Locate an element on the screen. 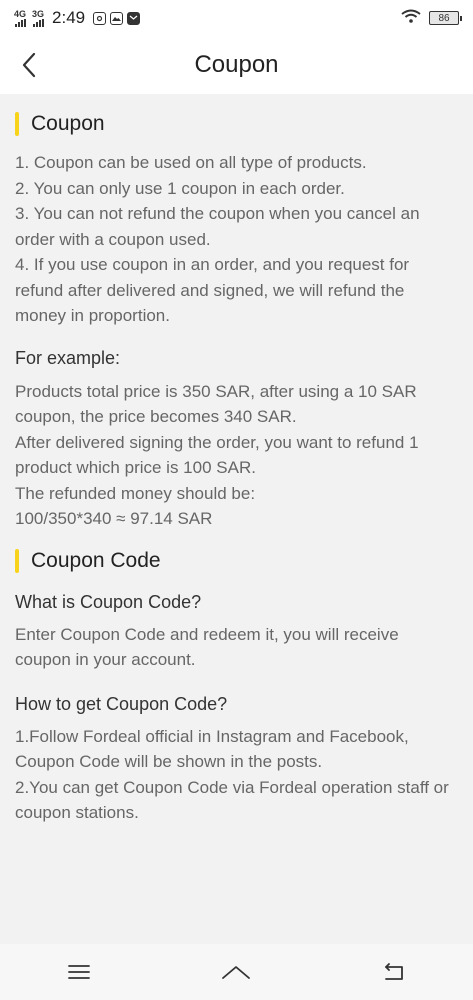 This screenshot has height=1000, width=473. instagram-icon is located at coordinates (100, 18).